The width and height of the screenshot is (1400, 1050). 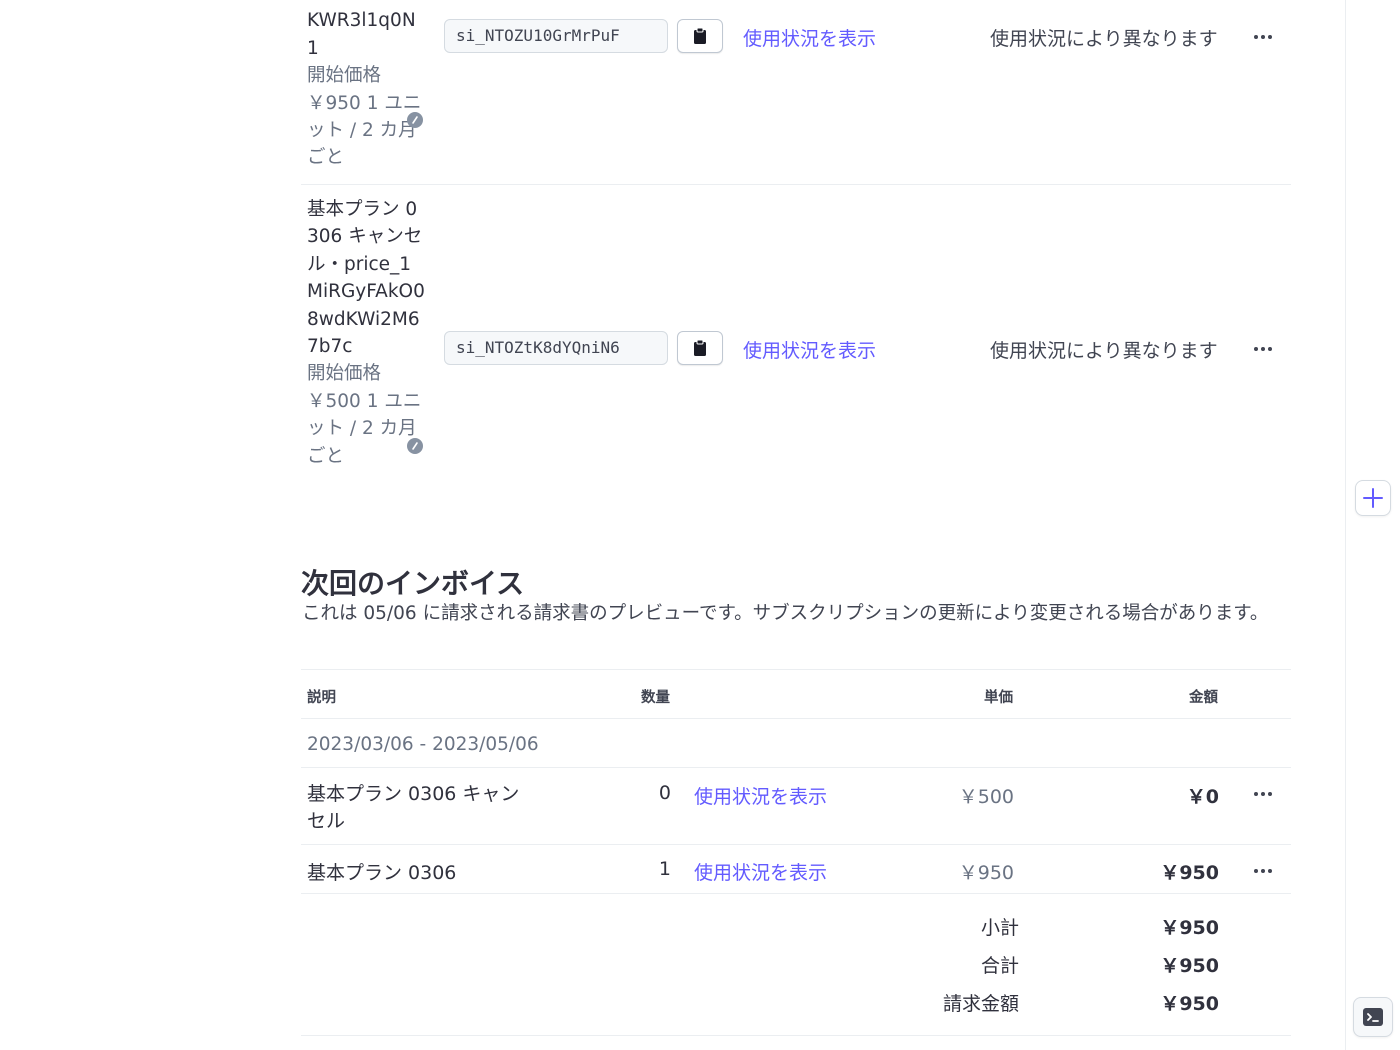 What do you see at coordinates (382, 873) in the screenshot?
I see `invoice-line-description: 基本プラン 0306` at bounding box center [382, 873].